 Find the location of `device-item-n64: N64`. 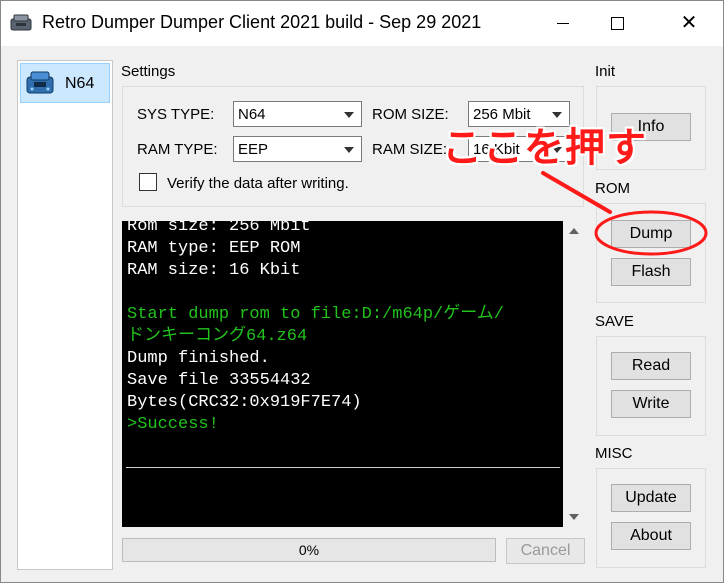

device-item-n64: N64 is located at coordinates (65, 83).